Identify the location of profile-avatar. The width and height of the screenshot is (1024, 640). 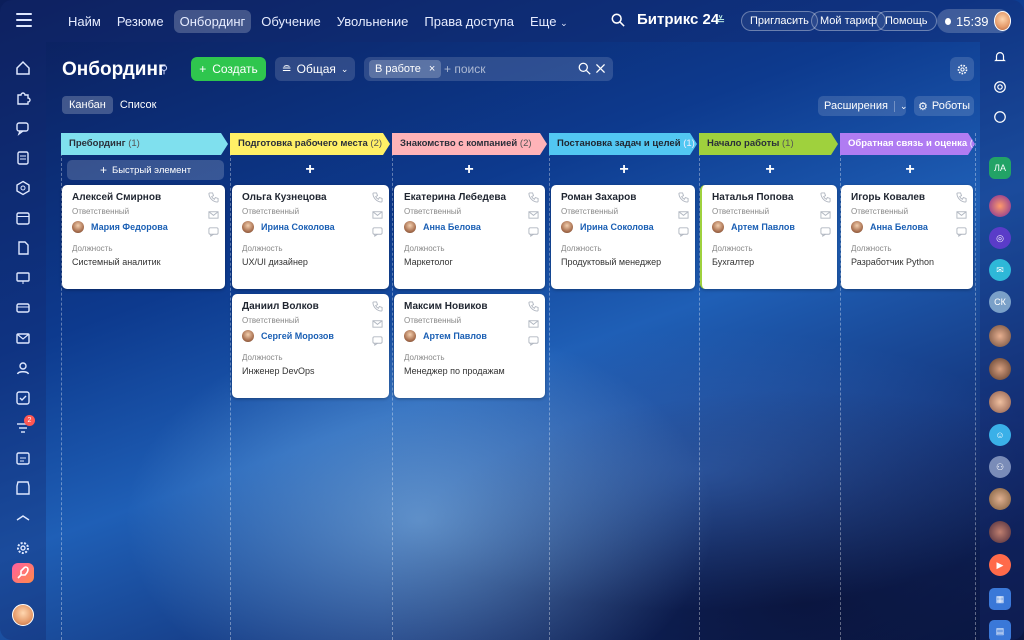
(23, 615).